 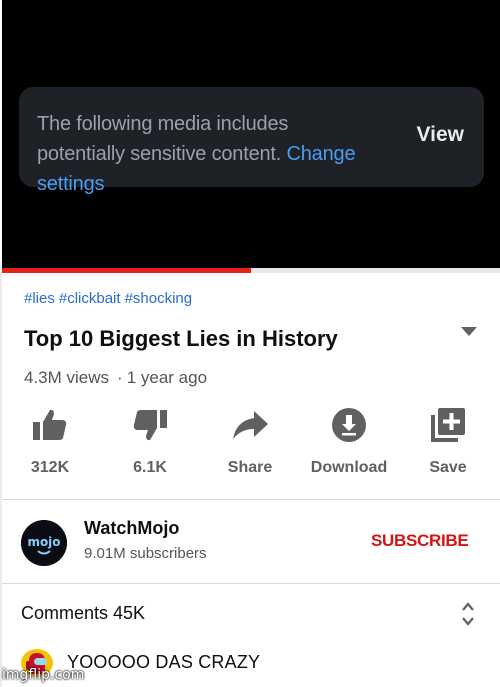 I want to click on comments-header: Comments 45K, so click(x=83, y=613).